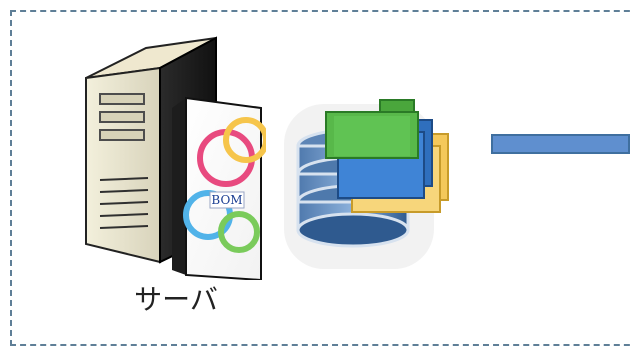 This screenshot has width=630, height=349. Describe the element at coordinates (560, 144) in the screenshot. I see `connector-bar` at that location.